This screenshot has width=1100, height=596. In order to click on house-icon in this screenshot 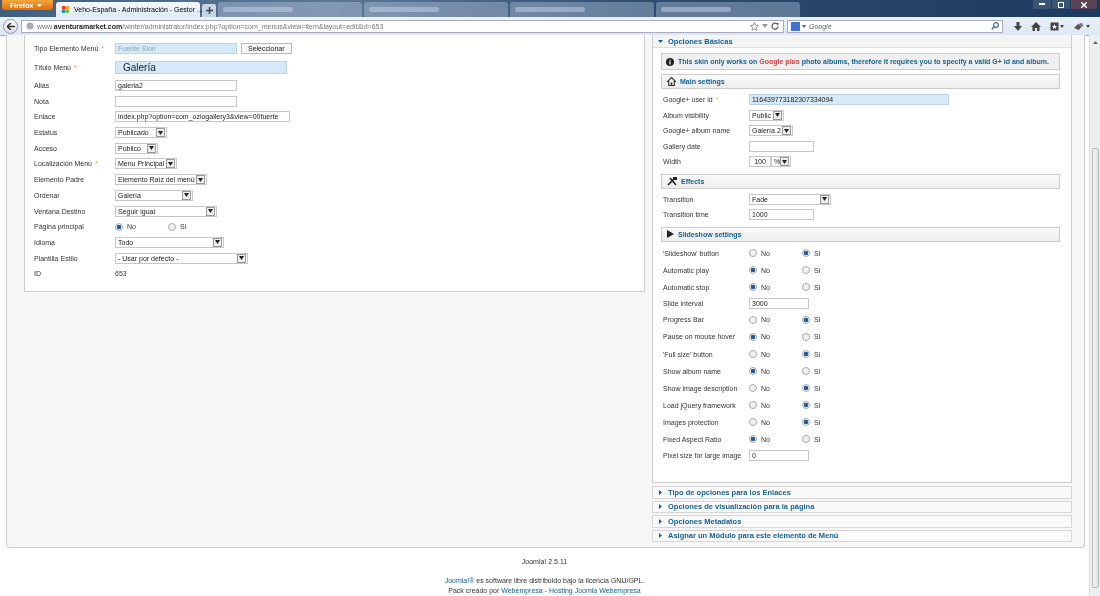, I will do `click(671, 81)`.